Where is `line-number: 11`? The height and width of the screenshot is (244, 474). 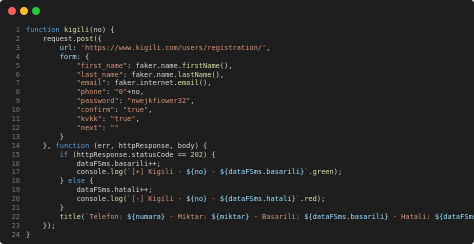 line-number: 11 is located at coordinates (15, 119).